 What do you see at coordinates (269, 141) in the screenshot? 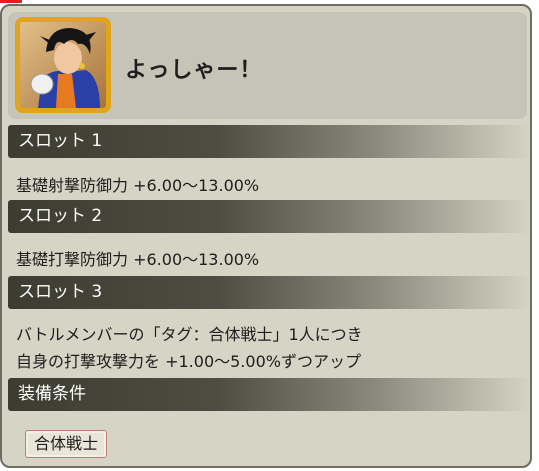
I see `slot-1-header: スロット 1` at bounding box center [269, 141].